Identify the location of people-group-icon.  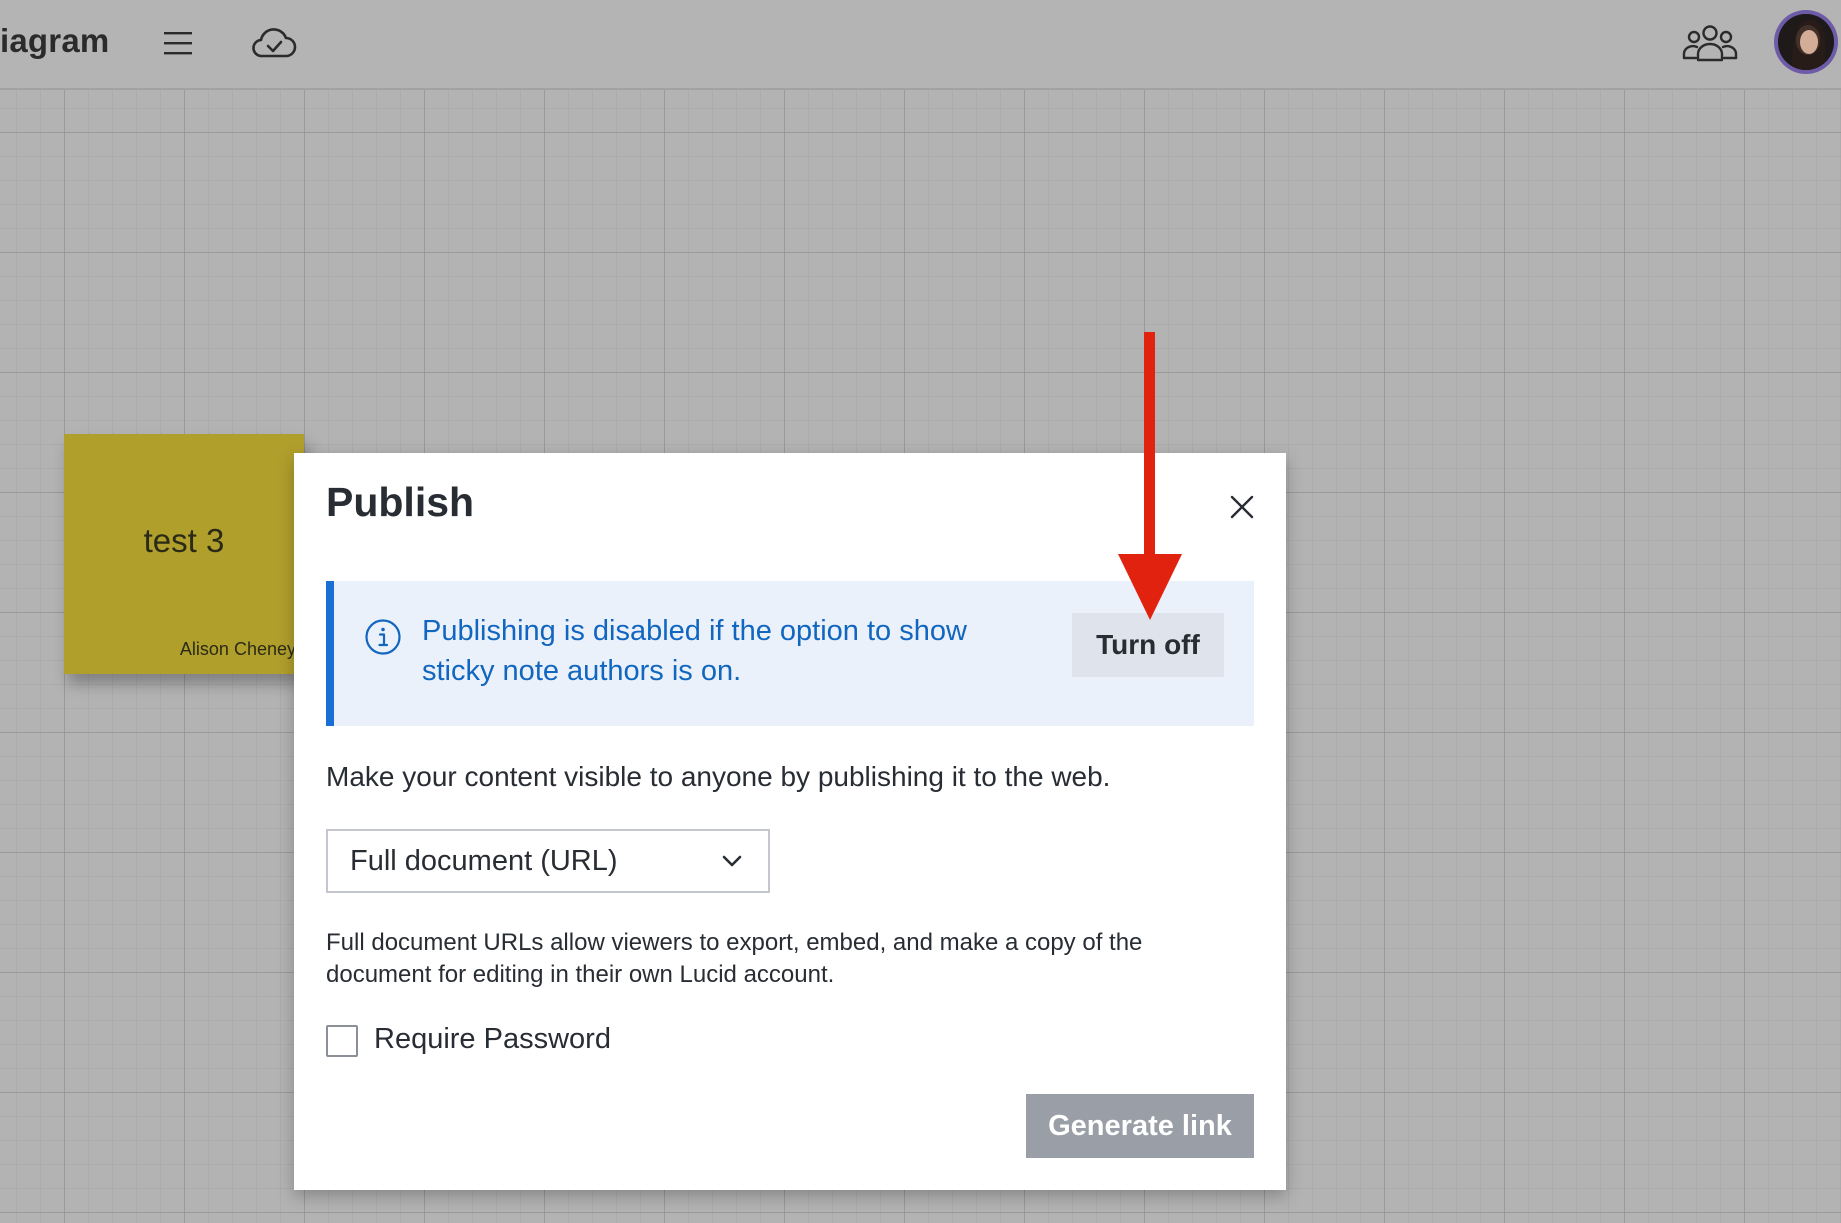
(1710, 44).